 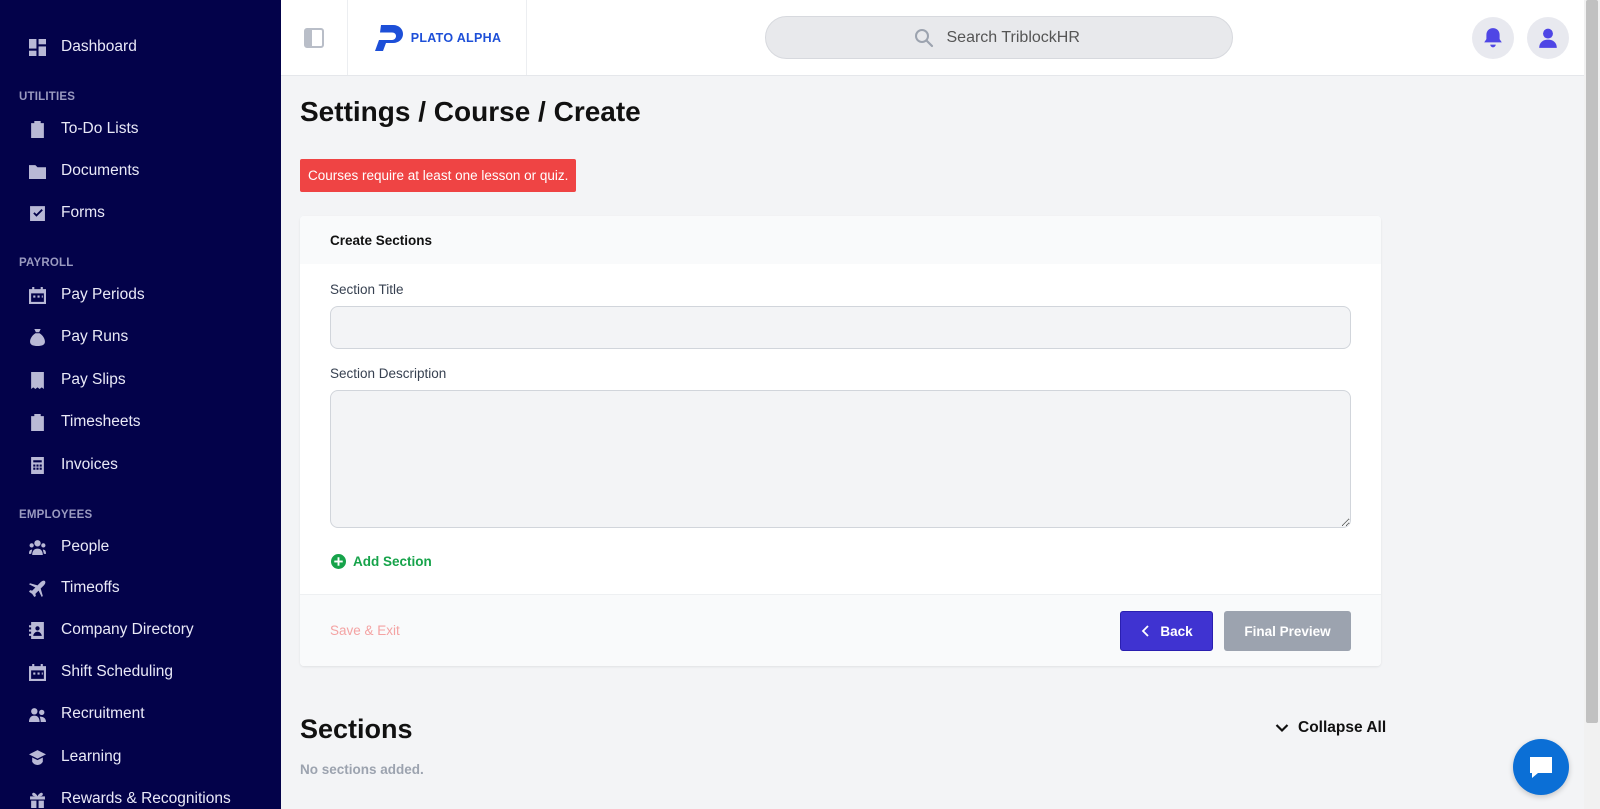 I want to click on sections-heading: Sections, so click(x=356, y=729).